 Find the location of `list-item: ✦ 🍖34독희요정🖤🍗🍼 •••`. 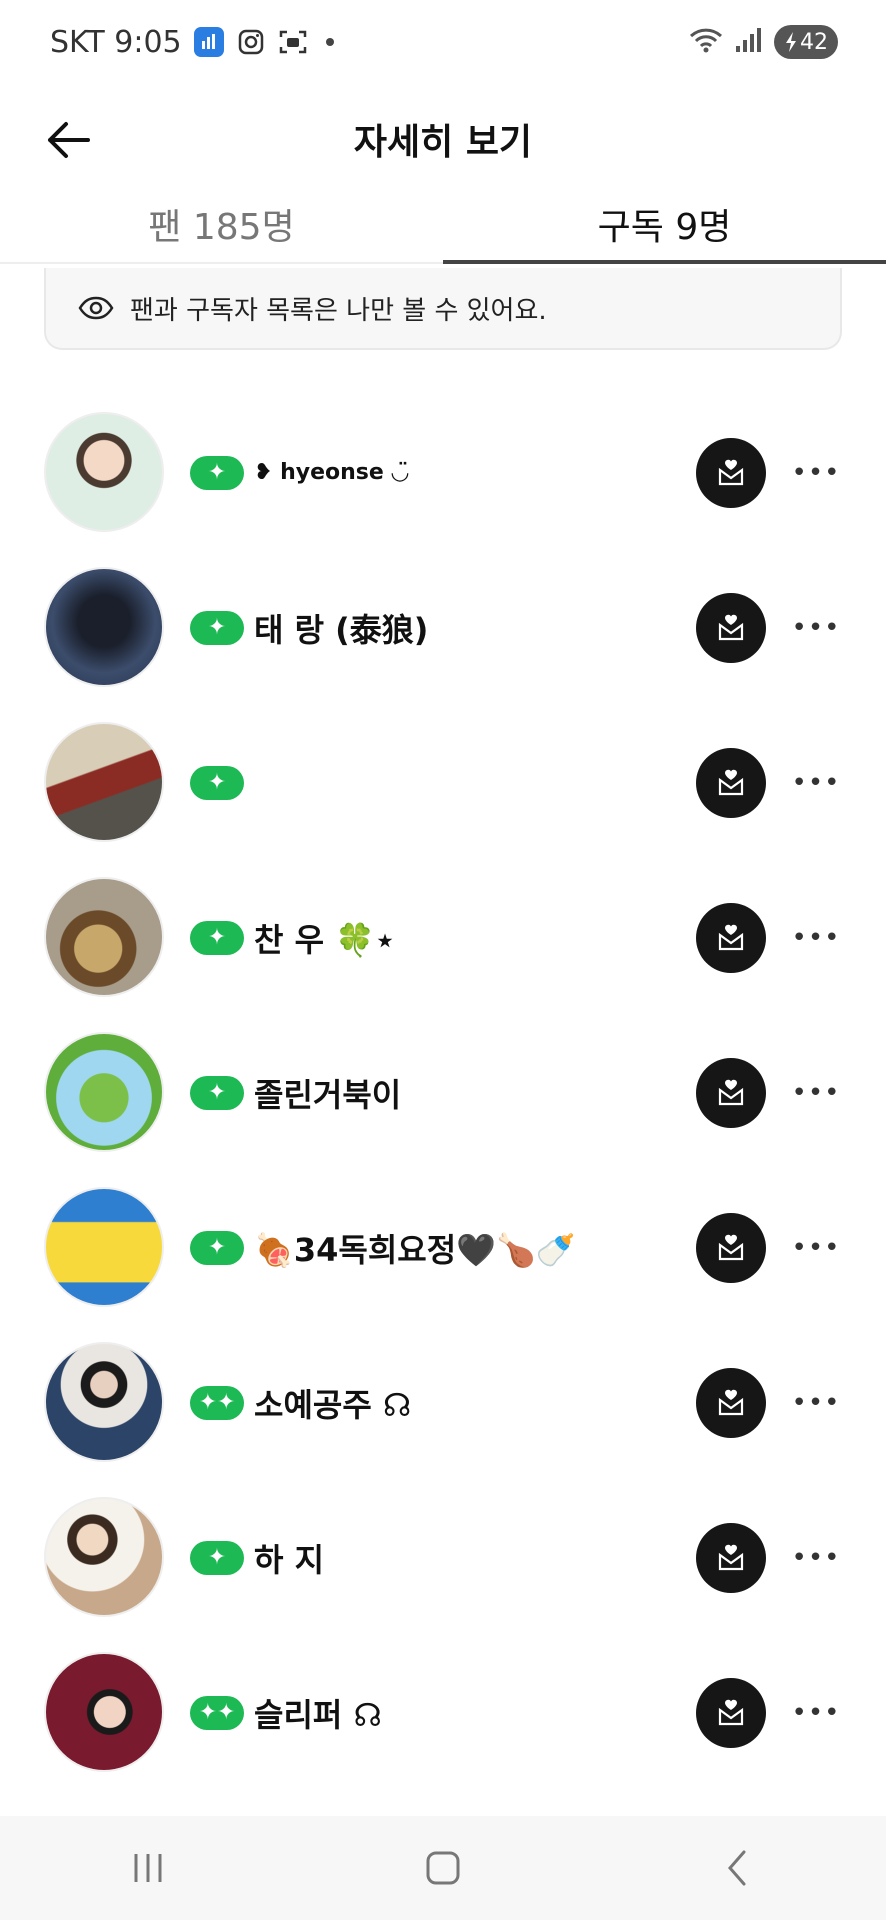

list-item: ✦ 🍖34독희요정🖤🍗🍼 ••• is located at coordinates (443, 1252).